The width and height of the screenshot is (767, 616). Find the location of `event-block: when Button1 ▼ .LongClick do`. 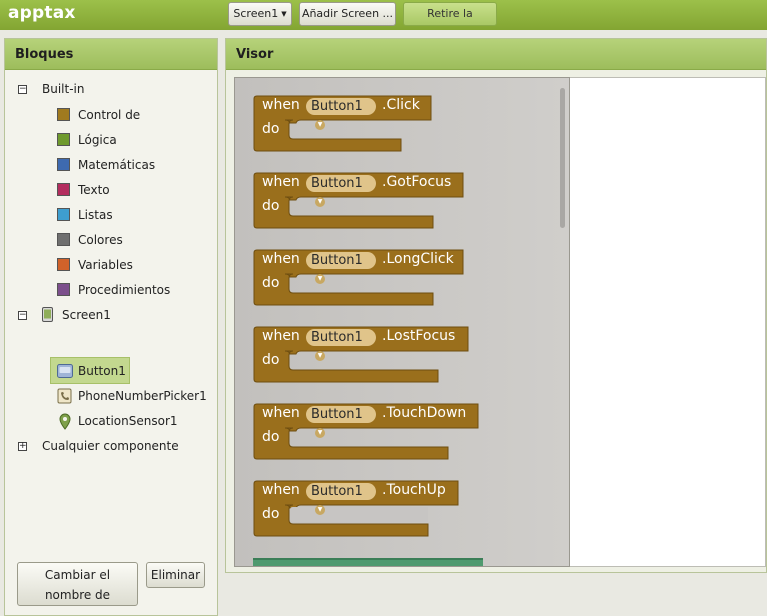

event-block: when Button1 ▼ .LongClick do is located at coordinates (360, 280).